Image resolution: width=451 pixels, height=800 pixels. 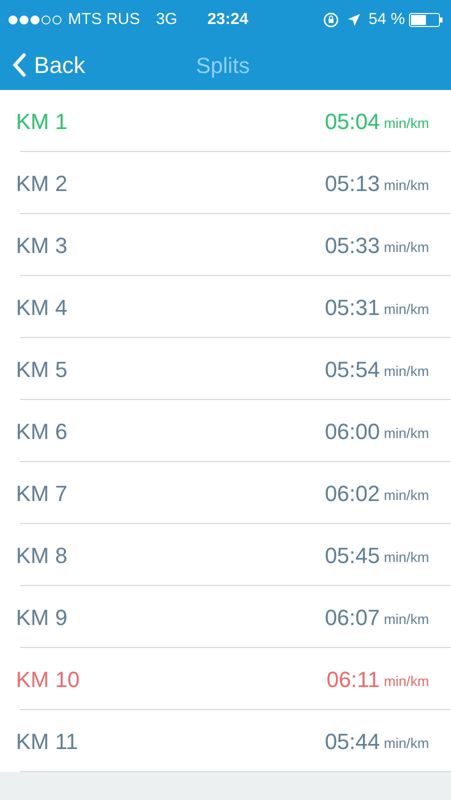 What do you see at coordinates (167, 20) in the screenshot?
I see `network-text: 3G` at bounding box center [167, 20].